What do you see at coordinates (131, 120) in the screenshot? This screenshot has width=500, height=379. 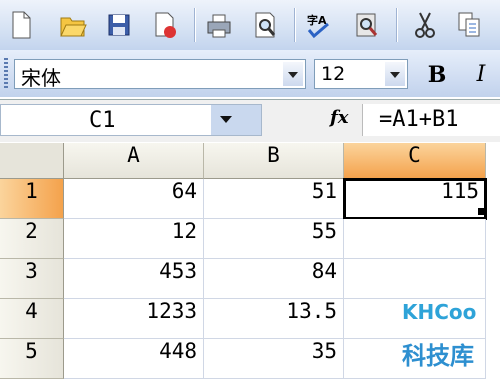 I see `name-box: C1` at bounding box center [131, 120].